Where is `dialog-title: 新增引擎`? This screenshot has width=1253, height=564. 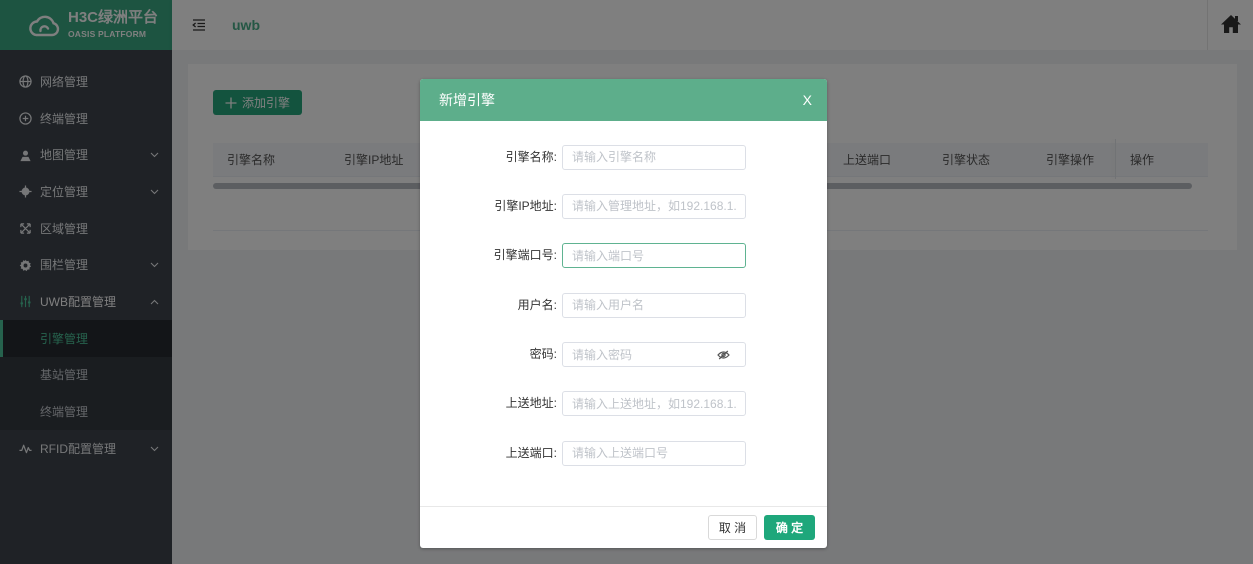 dialog-title: 新增引擎 is located at coordinates (467, 100).